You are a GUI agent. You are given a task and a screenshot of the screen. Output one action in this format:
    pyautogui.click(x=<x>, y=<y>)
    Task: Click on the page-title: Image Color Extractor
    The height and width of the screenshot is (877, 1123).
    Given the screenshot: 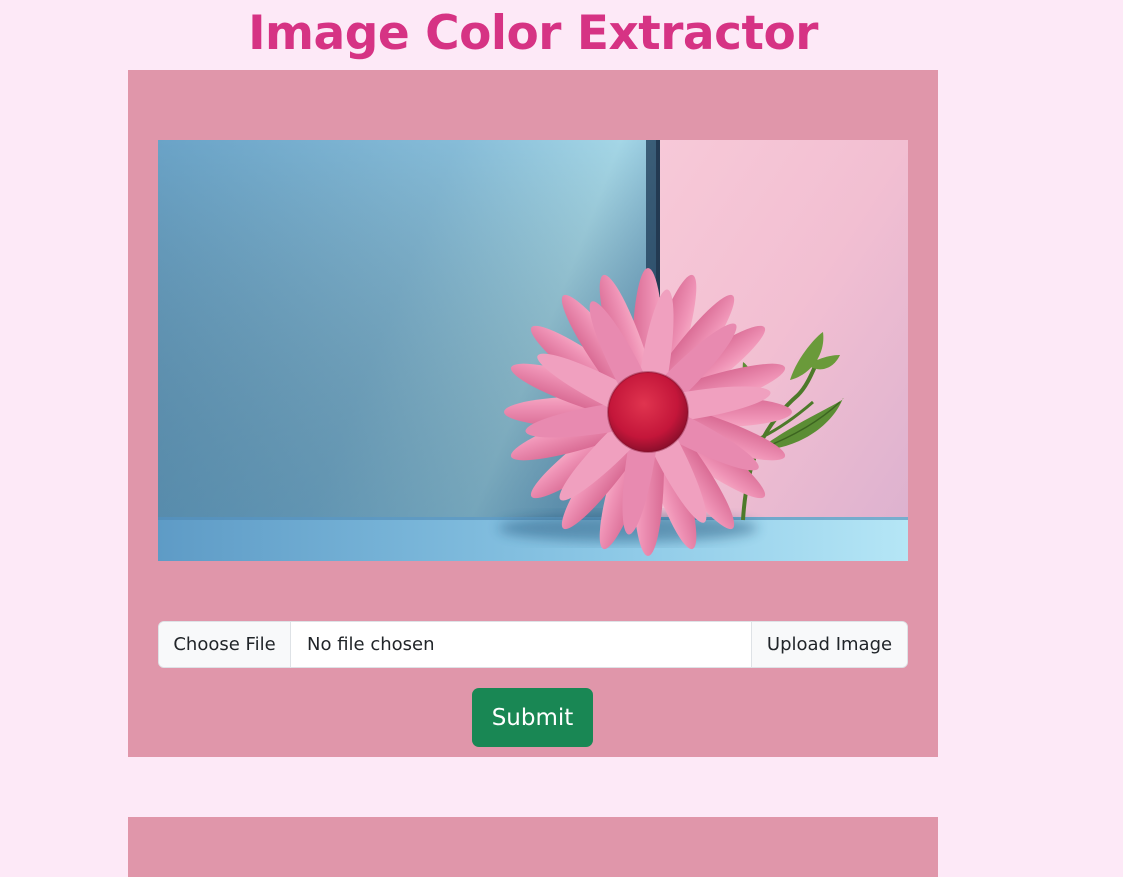 What is the action you would take?
    pyautogui.click(x=533, y=33)
    